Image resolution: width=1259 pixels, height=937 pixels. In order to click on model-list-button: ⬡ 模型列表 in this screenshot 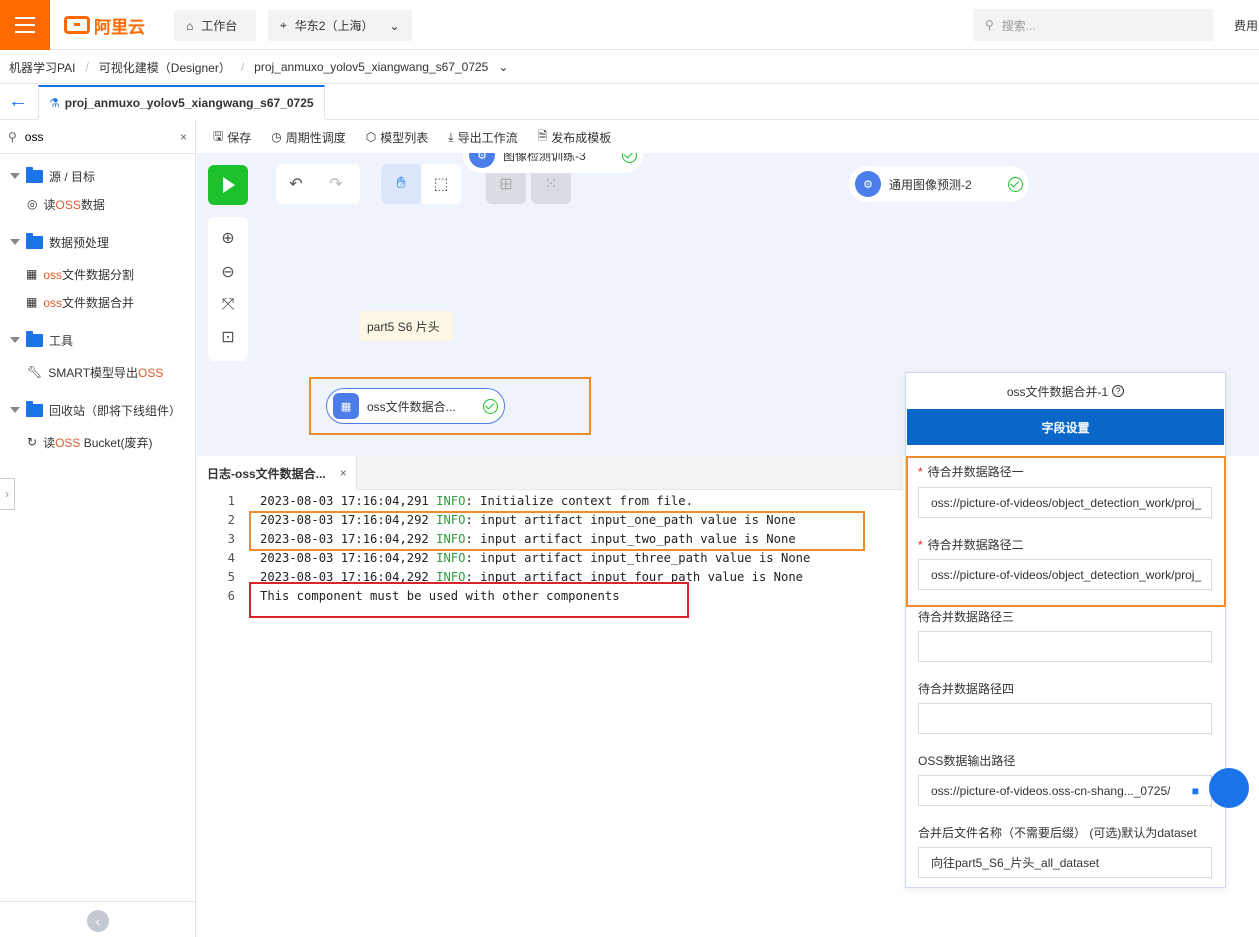, I will do `click(397, 137)`.